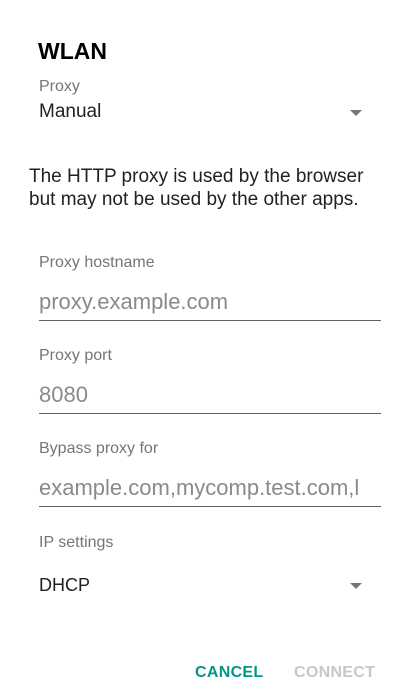  I want to click on proxy-hostname-label: Proxy hostname, so click(97, 262).